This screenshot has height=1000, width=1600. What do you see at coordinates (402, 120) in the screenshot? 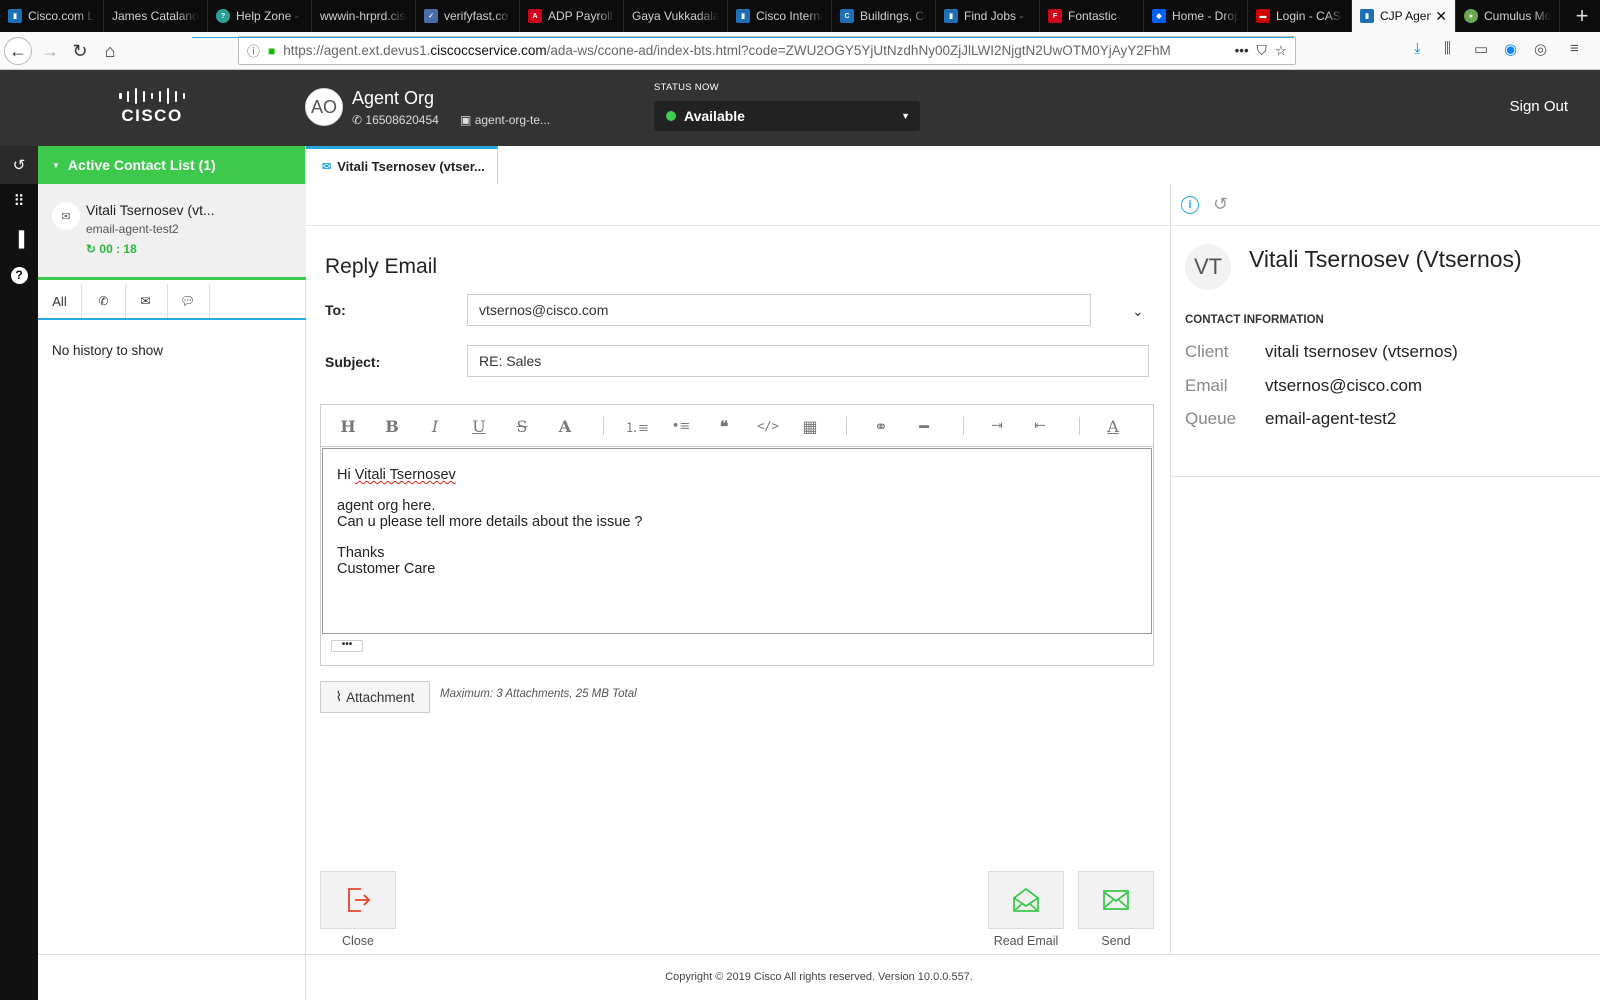
I see `agent-phone-number: 16508620454` at bounding box center [402, 120].